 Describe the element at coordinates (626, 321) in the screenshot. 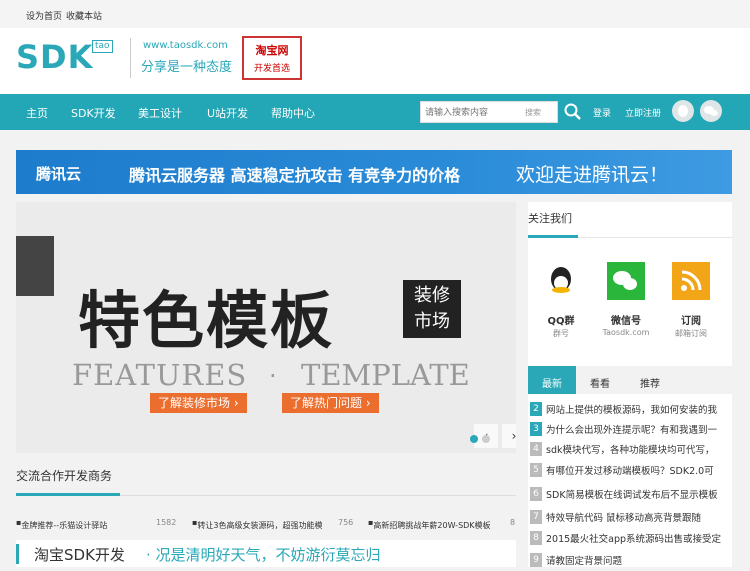

I see `follow-wechat-name: 微信号` at that location.